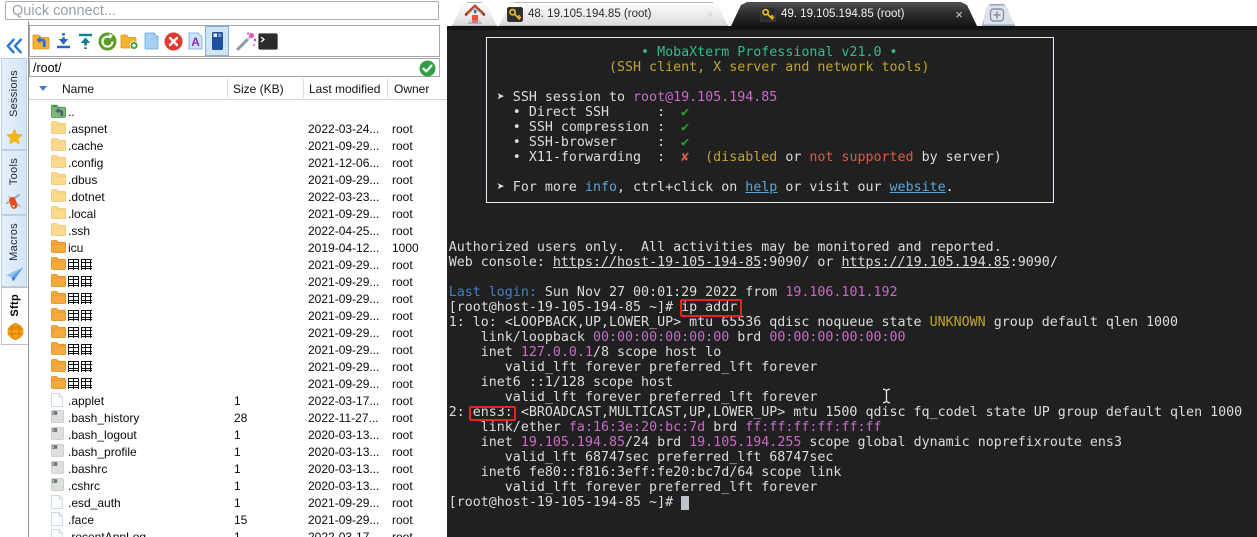  Describe the element at coordinates (845, 97) in the screenshot. I see `terminal-line: ➤ SSH session to root@19.105.194.85` at that location.